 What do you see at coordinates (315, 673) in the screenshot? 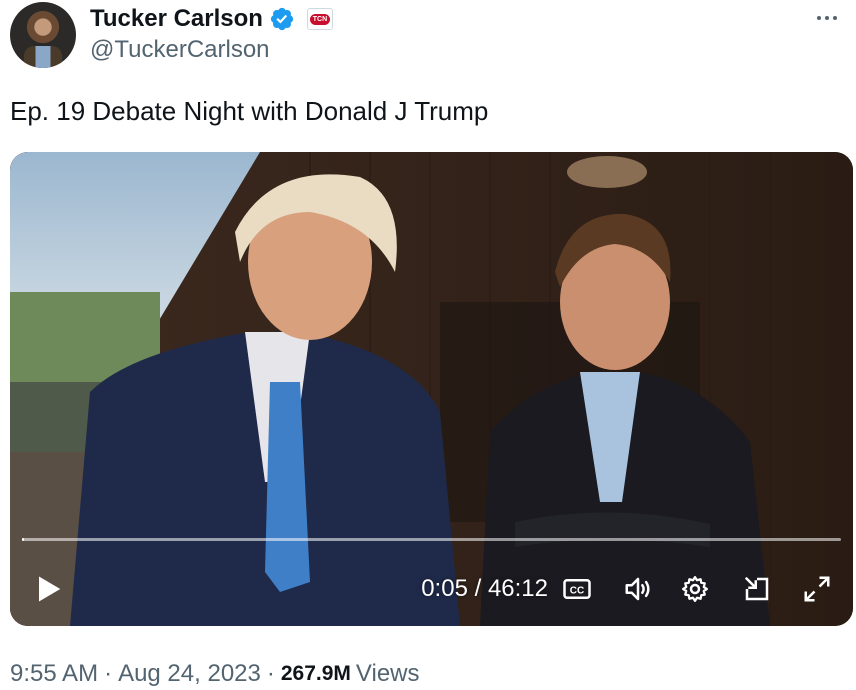
I see `views-count: 267.9M` at bounding box center [315, 673].